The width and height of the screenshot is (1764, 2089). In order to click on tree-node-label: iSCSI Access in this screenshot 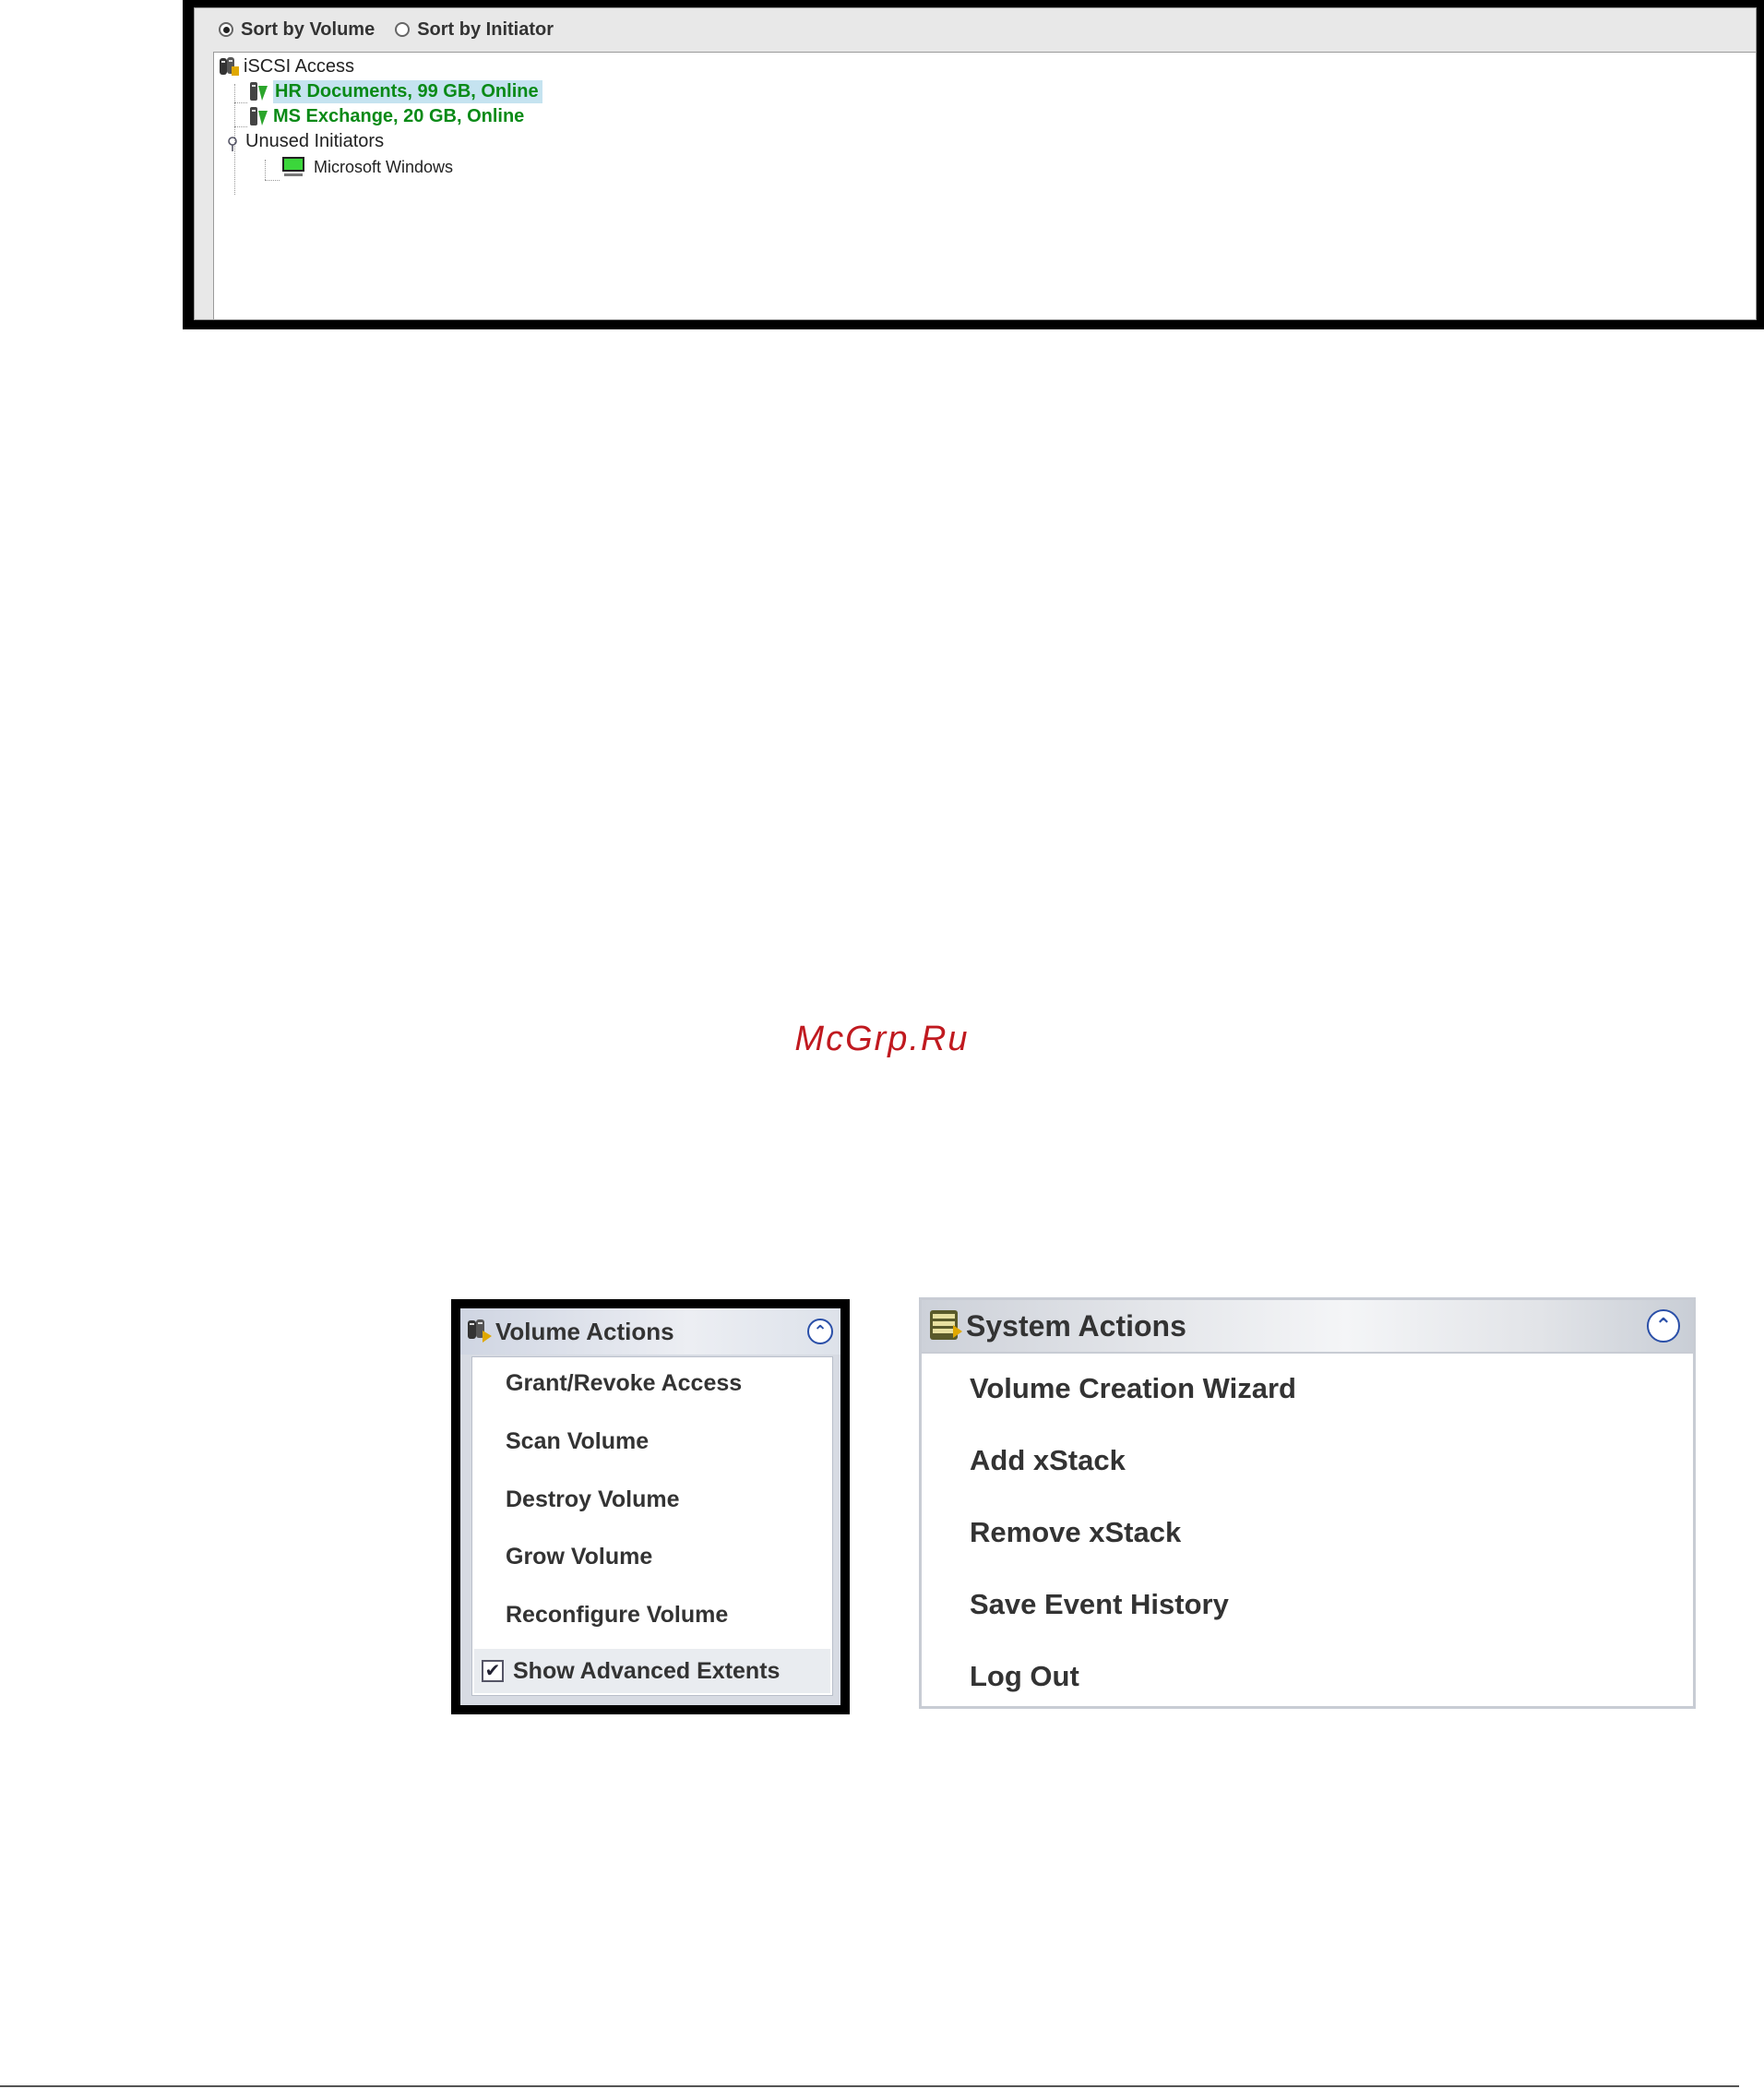, I will do `click(300, 66)`.